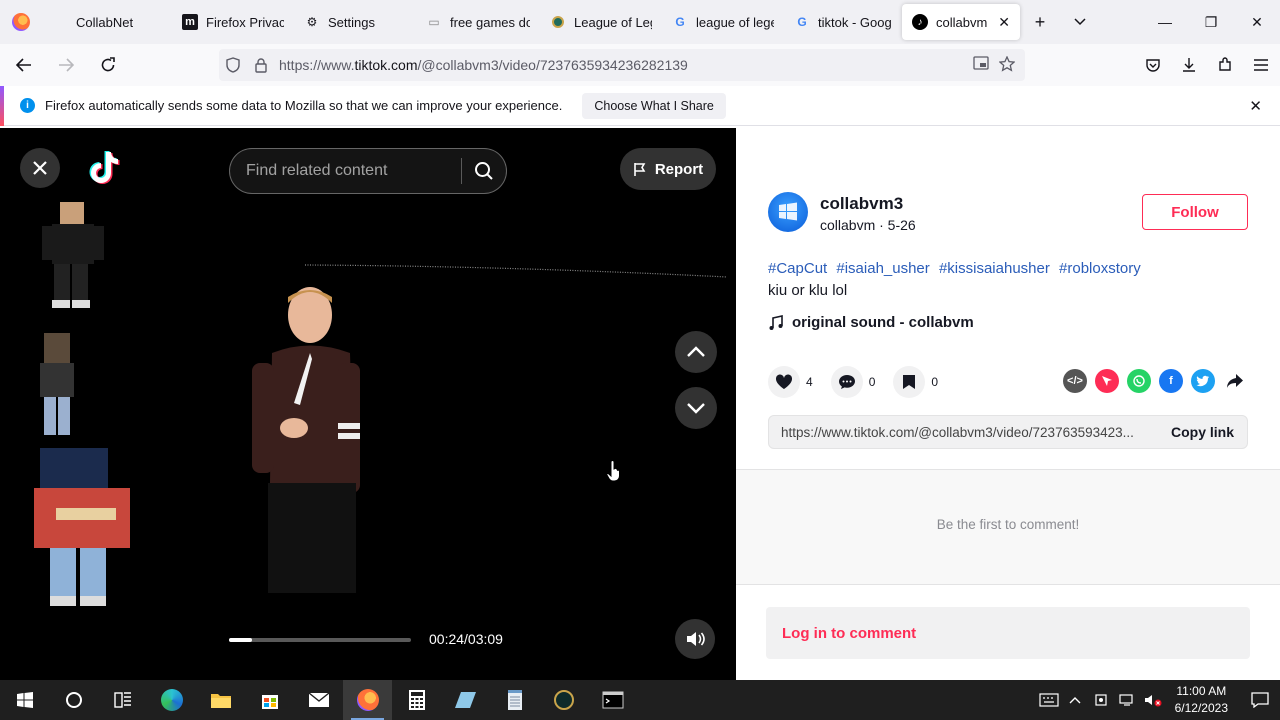 The height and width of the screenshot is (720, 1280). What do you see at coordinates (563, 700) in the screenshot?
I see `league-taskbar-button` at bounding box center [563, 700].